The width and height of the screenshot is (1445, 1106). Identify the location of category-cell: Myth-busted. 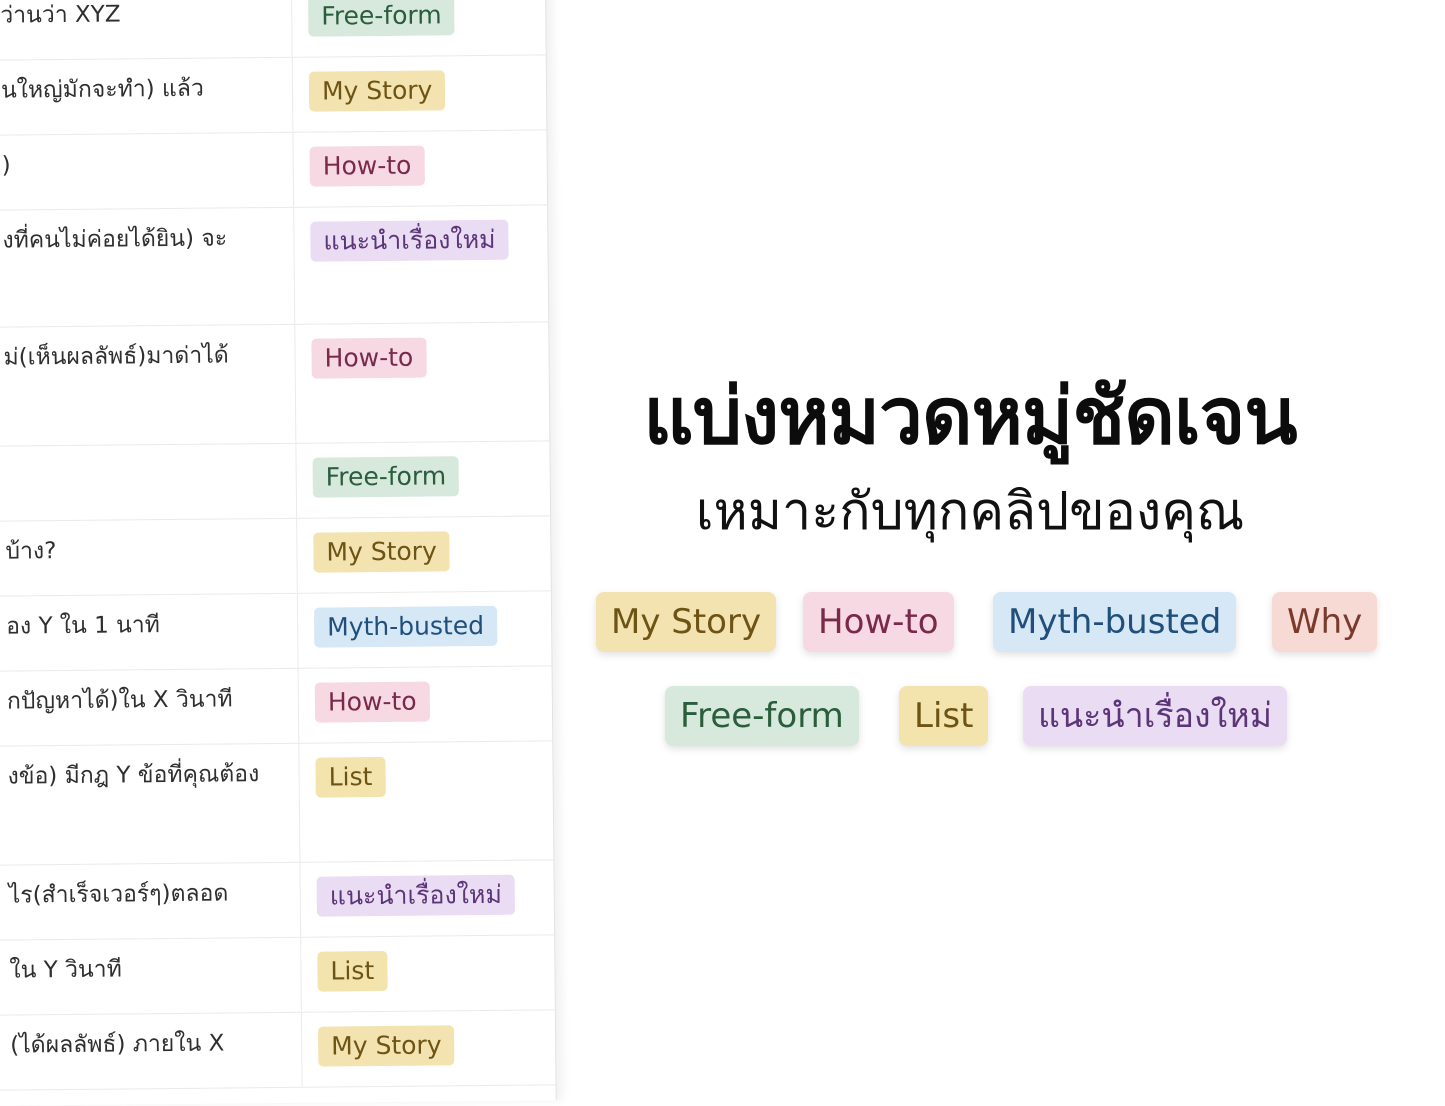
(425, 629).